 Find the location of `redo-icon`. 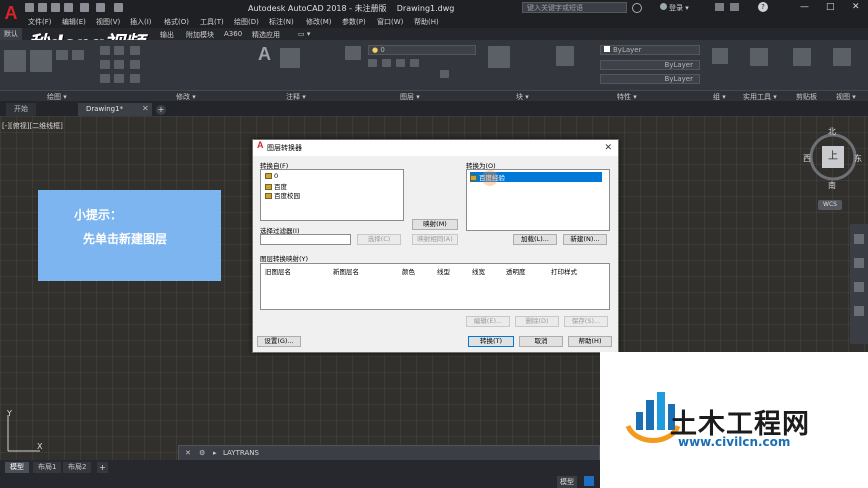

redo-icon is located at coordinates (118, 7).